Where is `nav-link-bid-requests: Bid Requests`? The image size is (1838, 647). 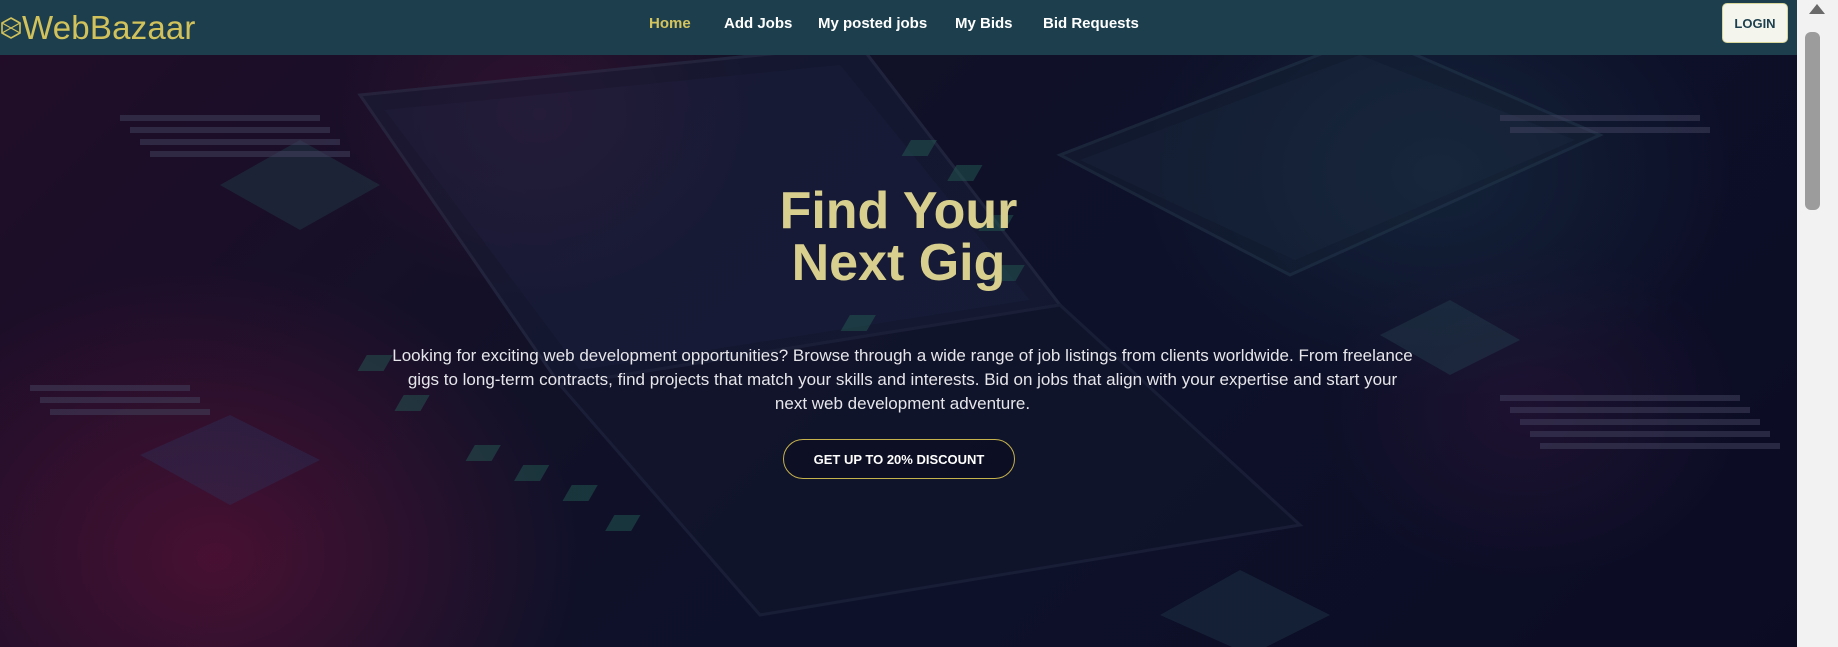 nav-link-bid-requests: Bid Requests is located at coordinates (1091, 23).